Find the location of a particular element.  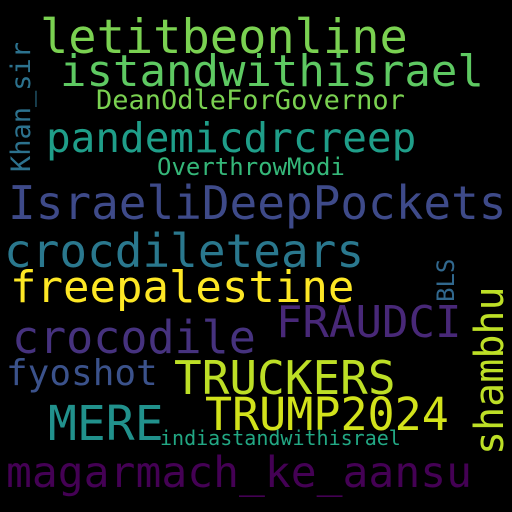

word-shambhu: shambhu is located at coordinates (489, 370).